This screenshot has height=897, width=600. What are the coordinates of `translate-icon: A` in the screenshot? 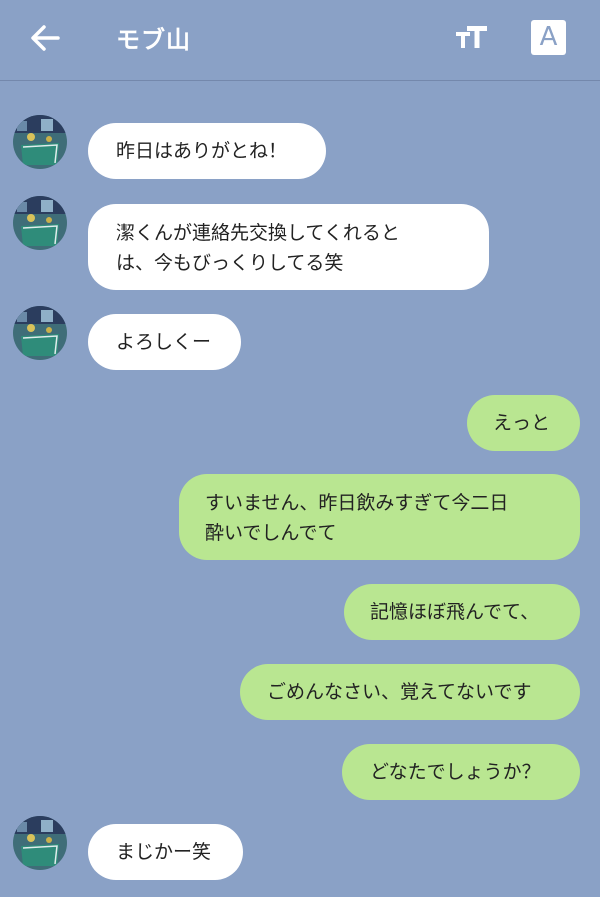 It's located at (548, 37).